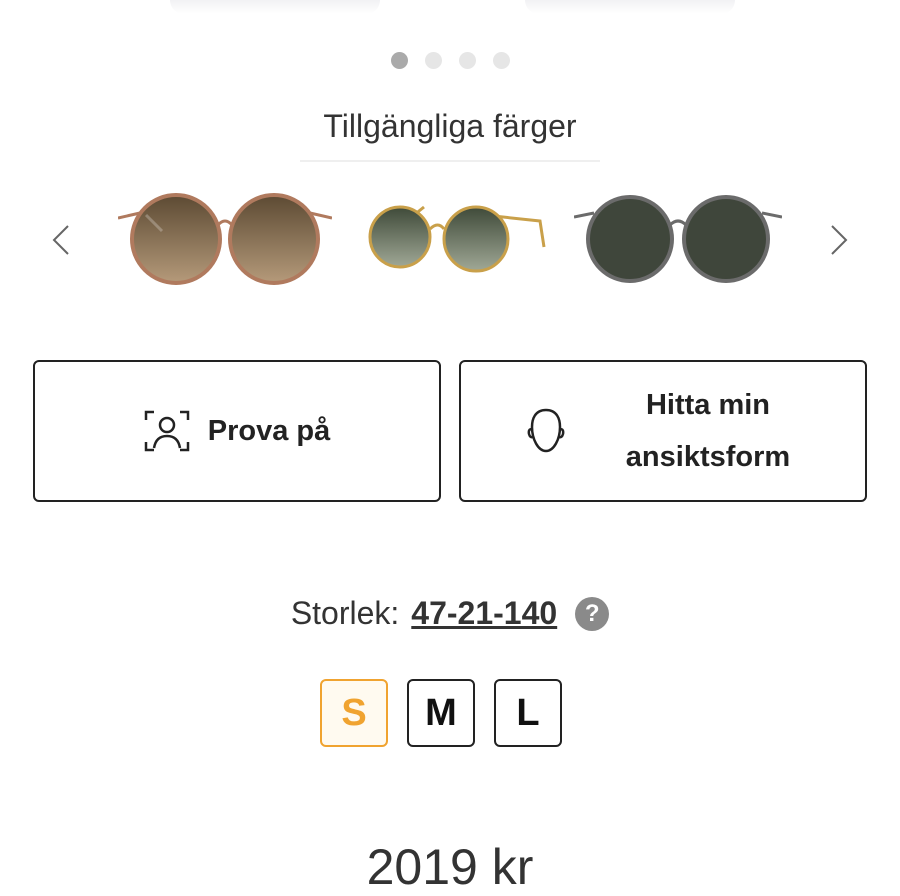  What do you see at coordinates (484, 613) in the screenshot?
I see `size-value-link: 47-21-140` at bounding box center [484, 613].